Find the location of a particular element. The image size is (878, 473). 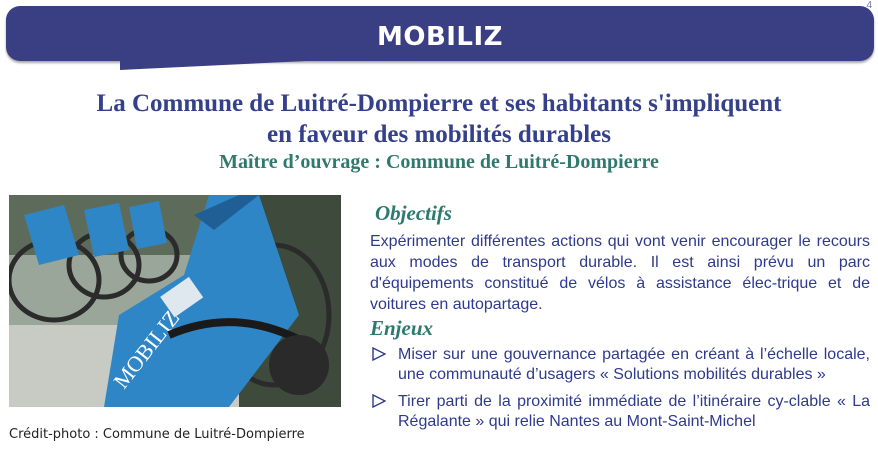

header-banner: MOBILIZ is located at coordinates (440, 33).